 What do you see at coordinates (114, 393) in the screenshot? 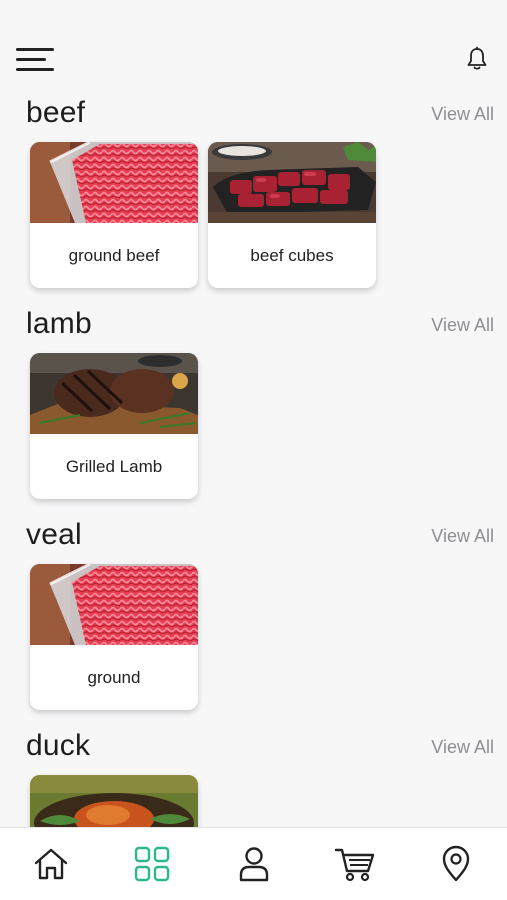
I see `grilled-lamb-image` at bounding box center [114, 393].